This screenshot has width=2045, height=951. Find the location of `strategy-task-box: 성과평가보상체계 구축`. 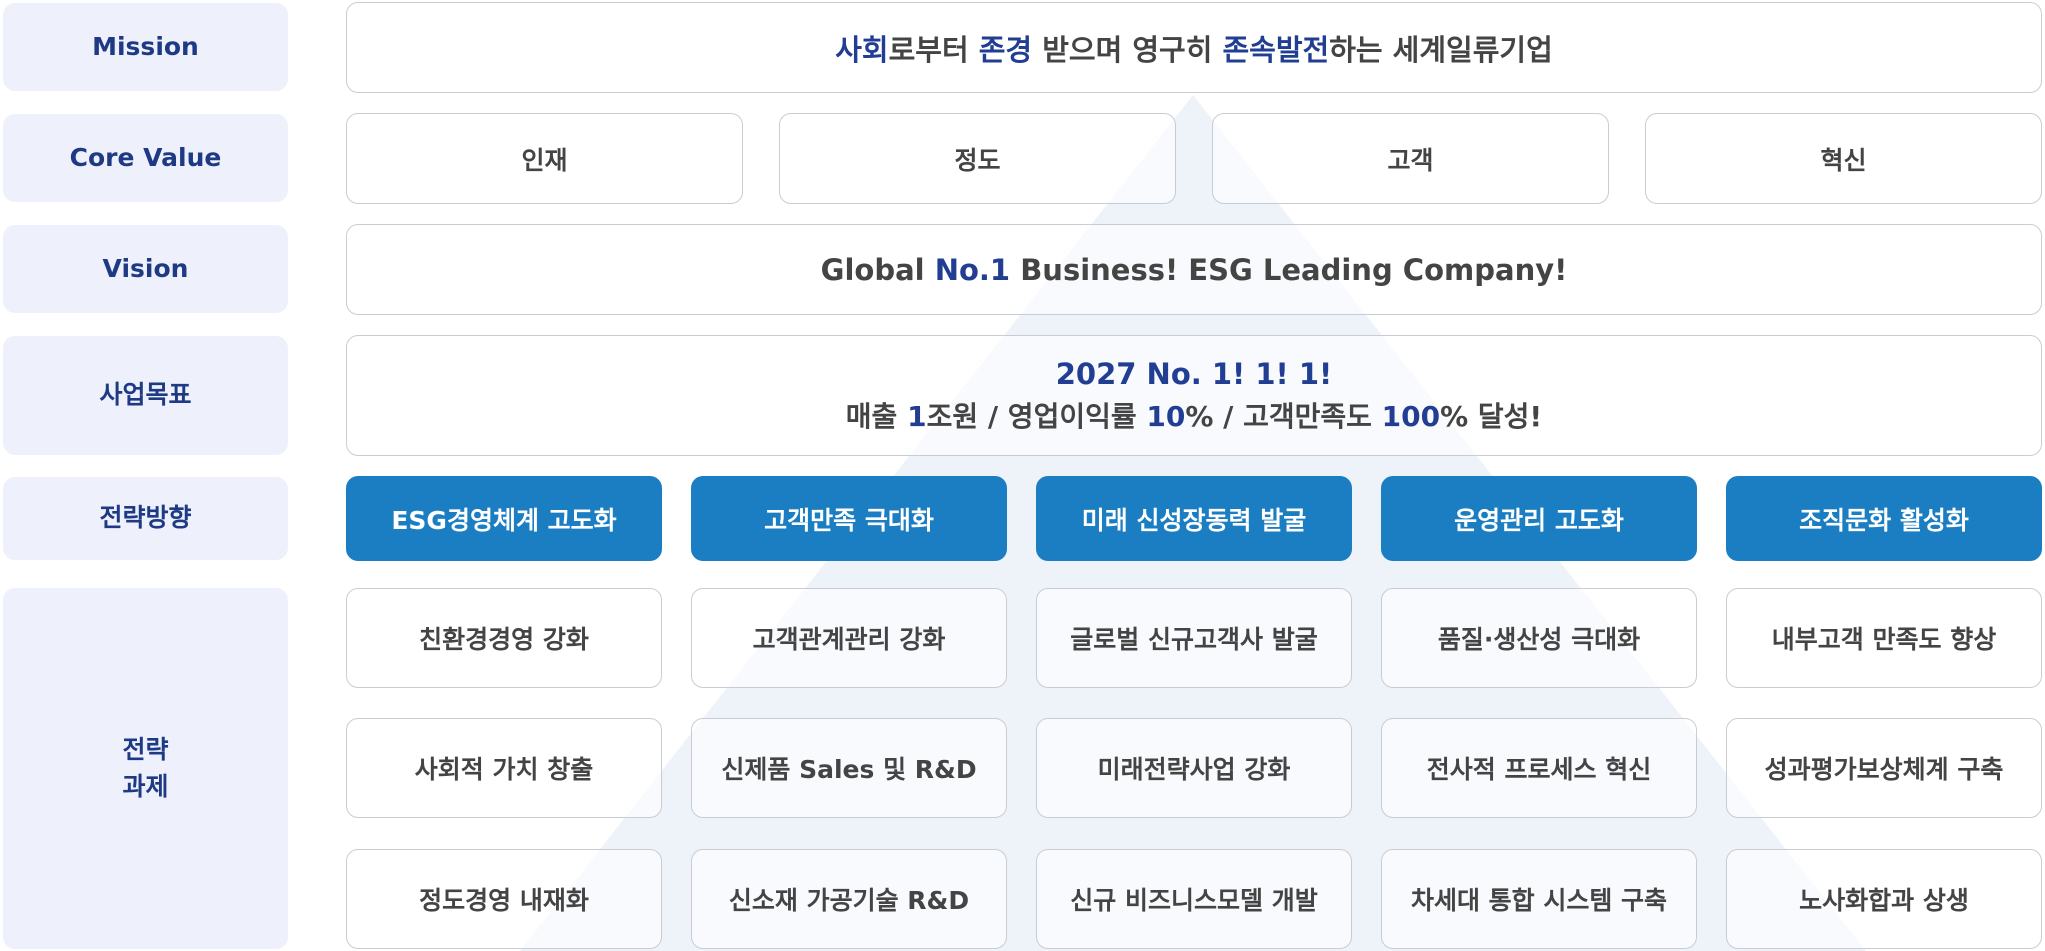

strategy-task-box: 성과평가보상체계 구축 is located at coordinates (1884, 768).